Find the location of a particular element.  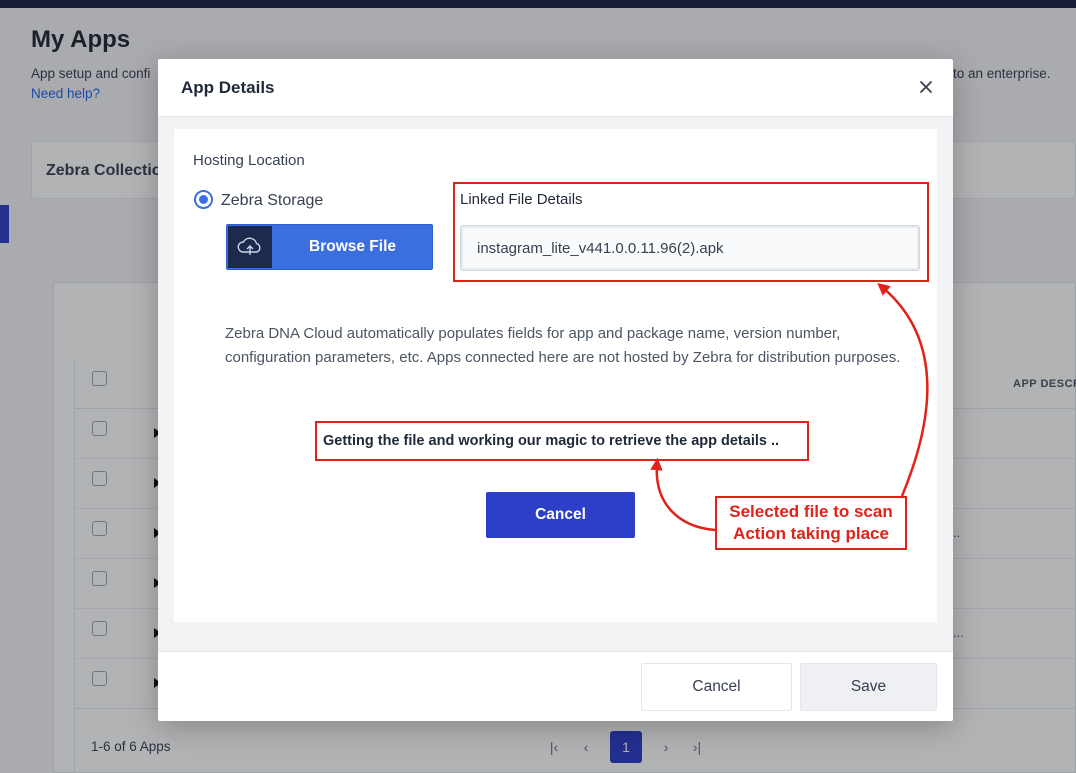

zebra-storage-radio is located at coordinates (203, 199).